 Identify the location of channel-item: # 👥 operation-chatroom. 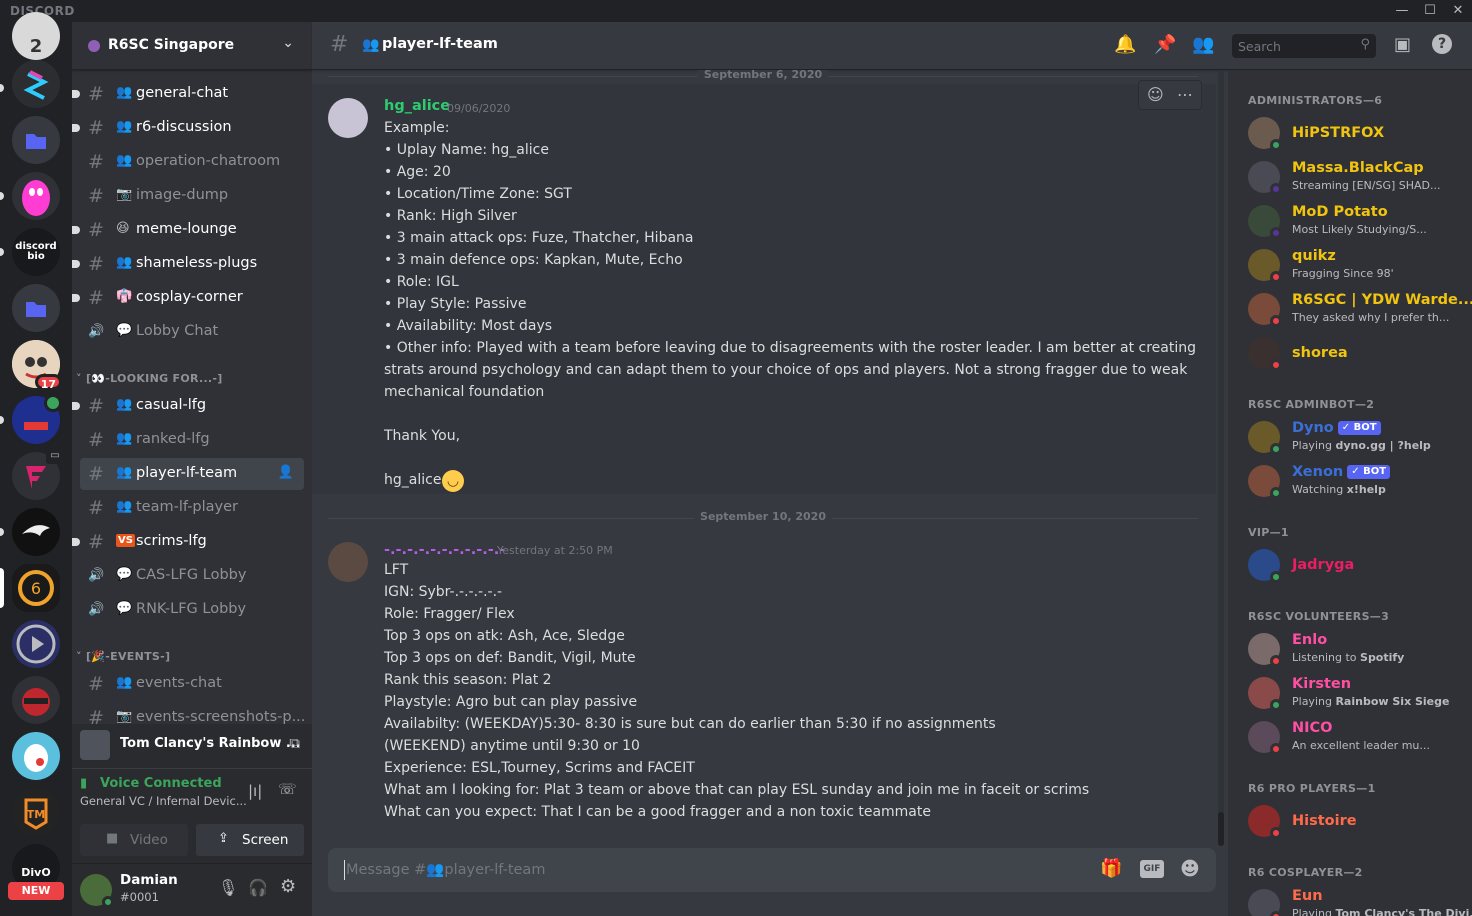
(192, 162).